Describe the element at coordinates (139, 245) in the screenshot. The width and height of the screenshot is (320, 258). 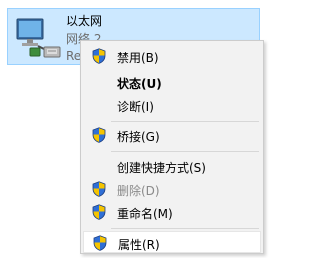
I see `menu-item-label: 属性(R)` at that location.